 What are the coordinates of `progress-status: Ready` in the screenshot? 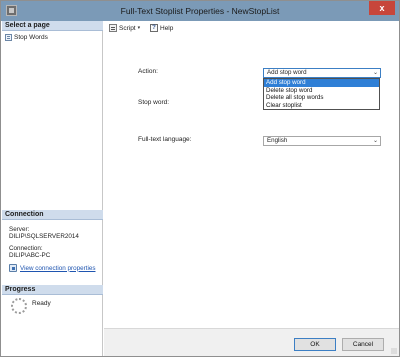 It's located at (41, 303).